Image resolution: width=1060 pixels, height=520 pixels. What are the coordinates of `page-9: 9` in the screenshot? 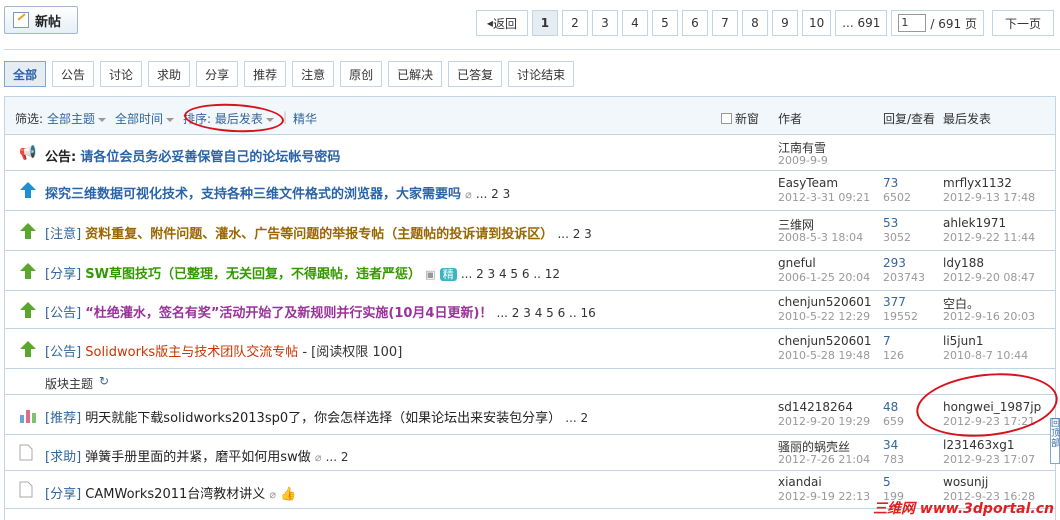 It's located at (784, 23).